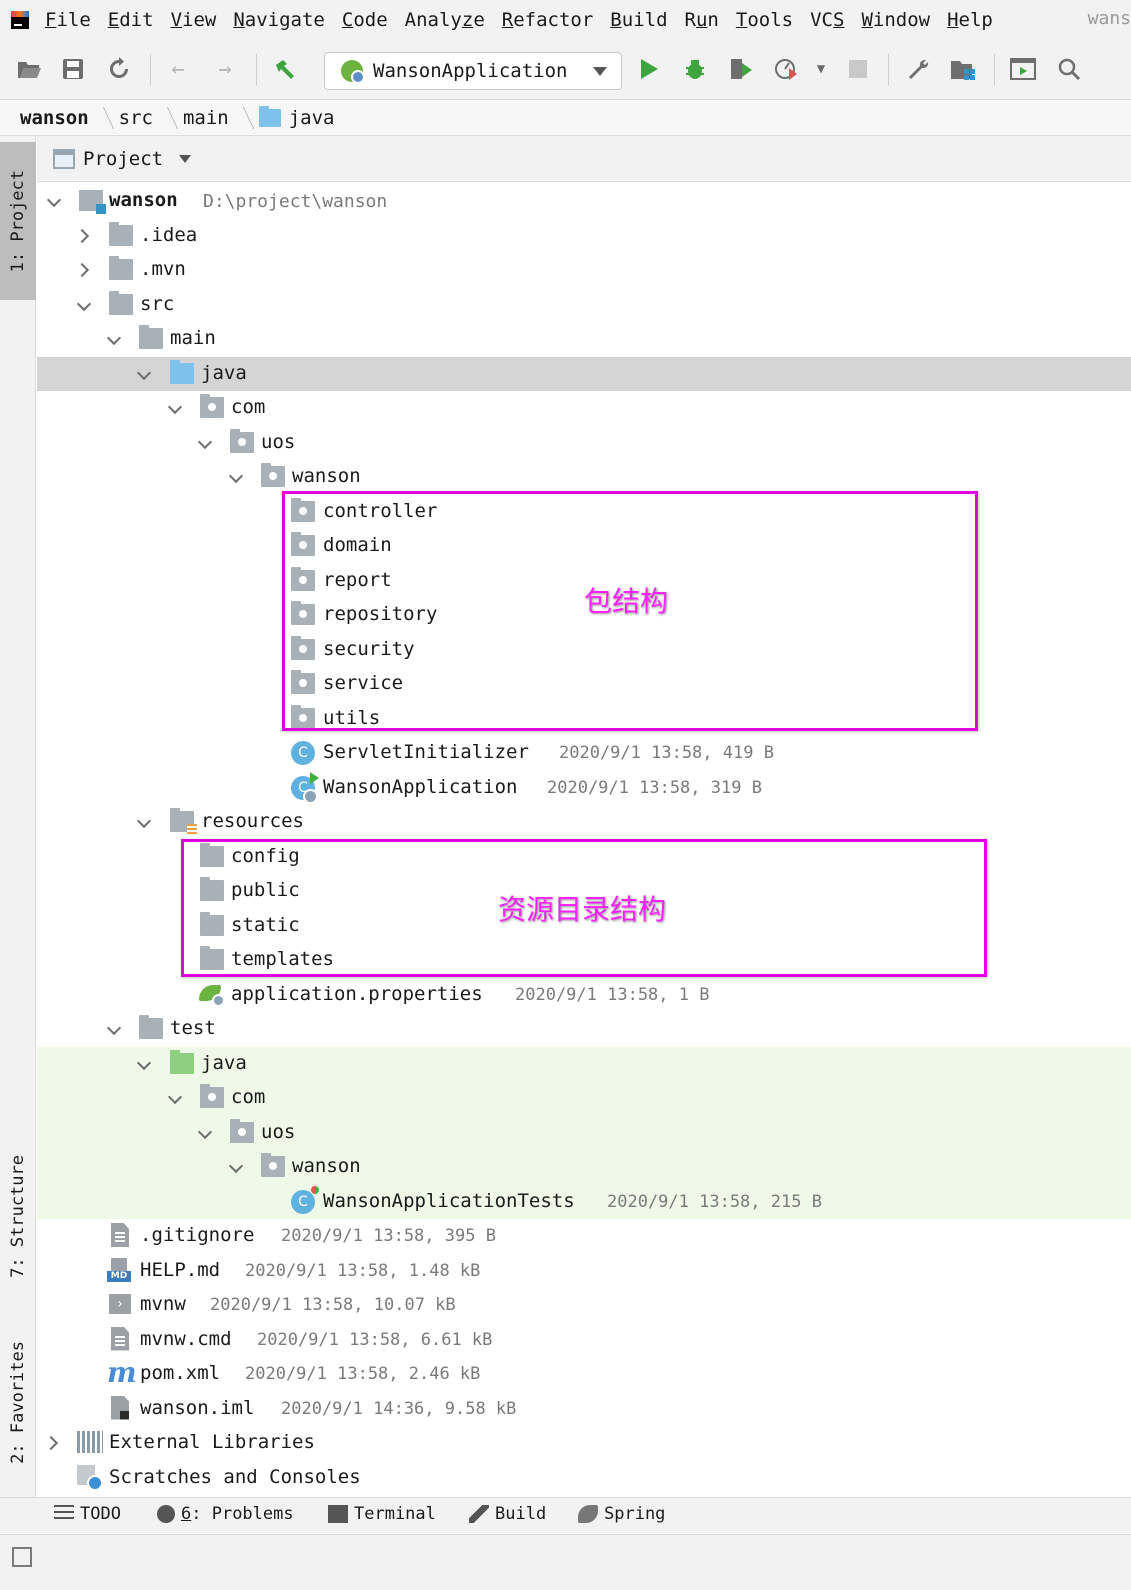 The width and height of the screenshot is (1131, 1590). I want to click on breadcrumb-item-java: java, so click(296, 117).